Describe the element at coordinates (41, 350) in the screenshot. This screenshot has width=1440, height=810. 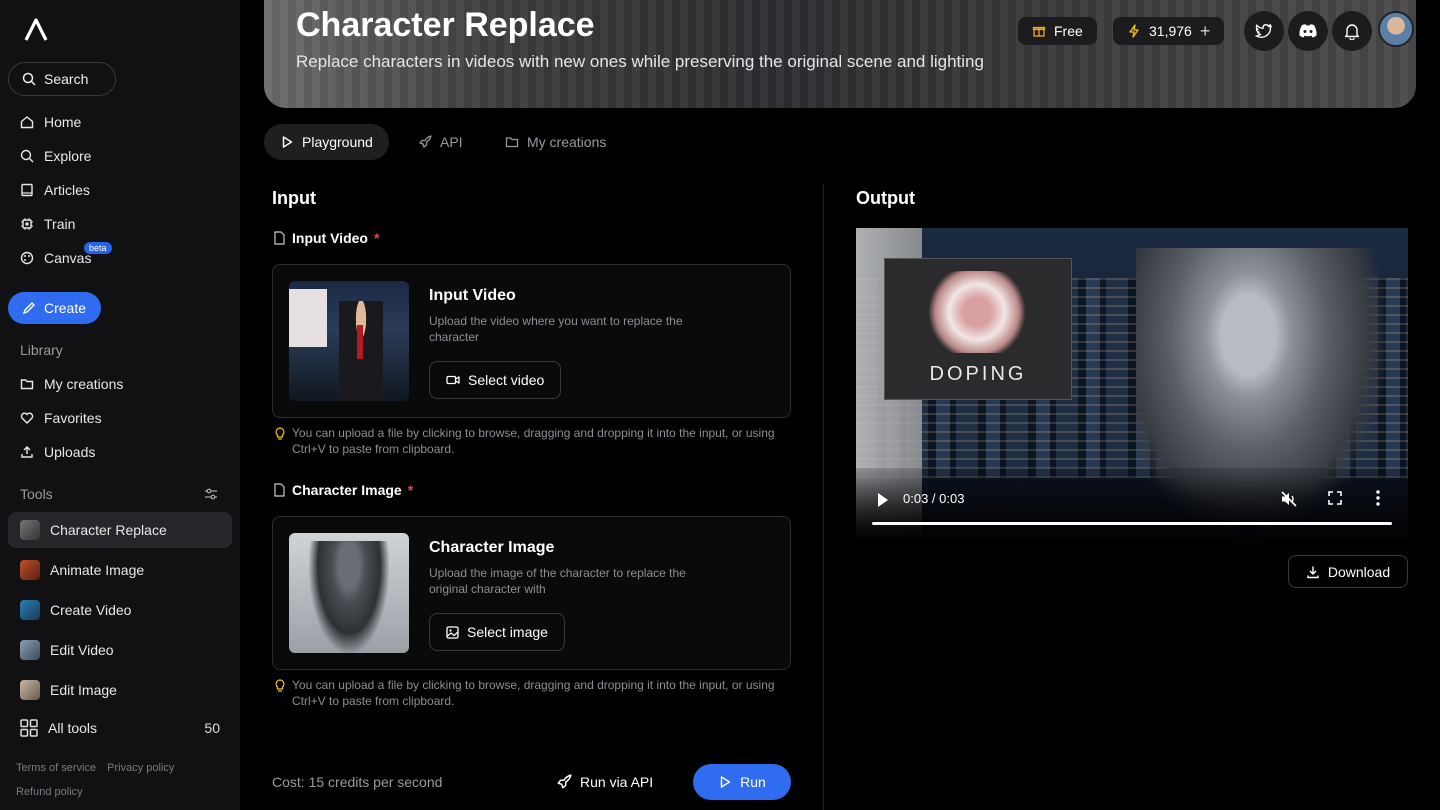
I see `library-heading: Library` at that location.